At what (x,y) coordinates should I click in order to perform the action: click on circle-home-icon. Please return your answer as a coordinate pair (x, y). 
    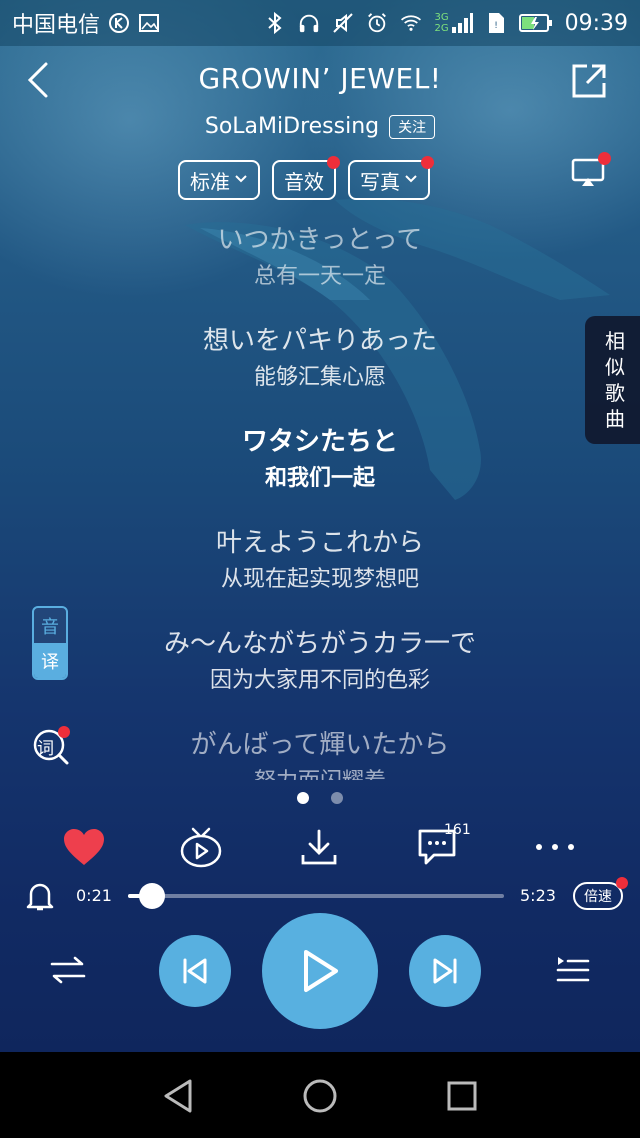
    Looking at the image, I should click on (320, 1096).